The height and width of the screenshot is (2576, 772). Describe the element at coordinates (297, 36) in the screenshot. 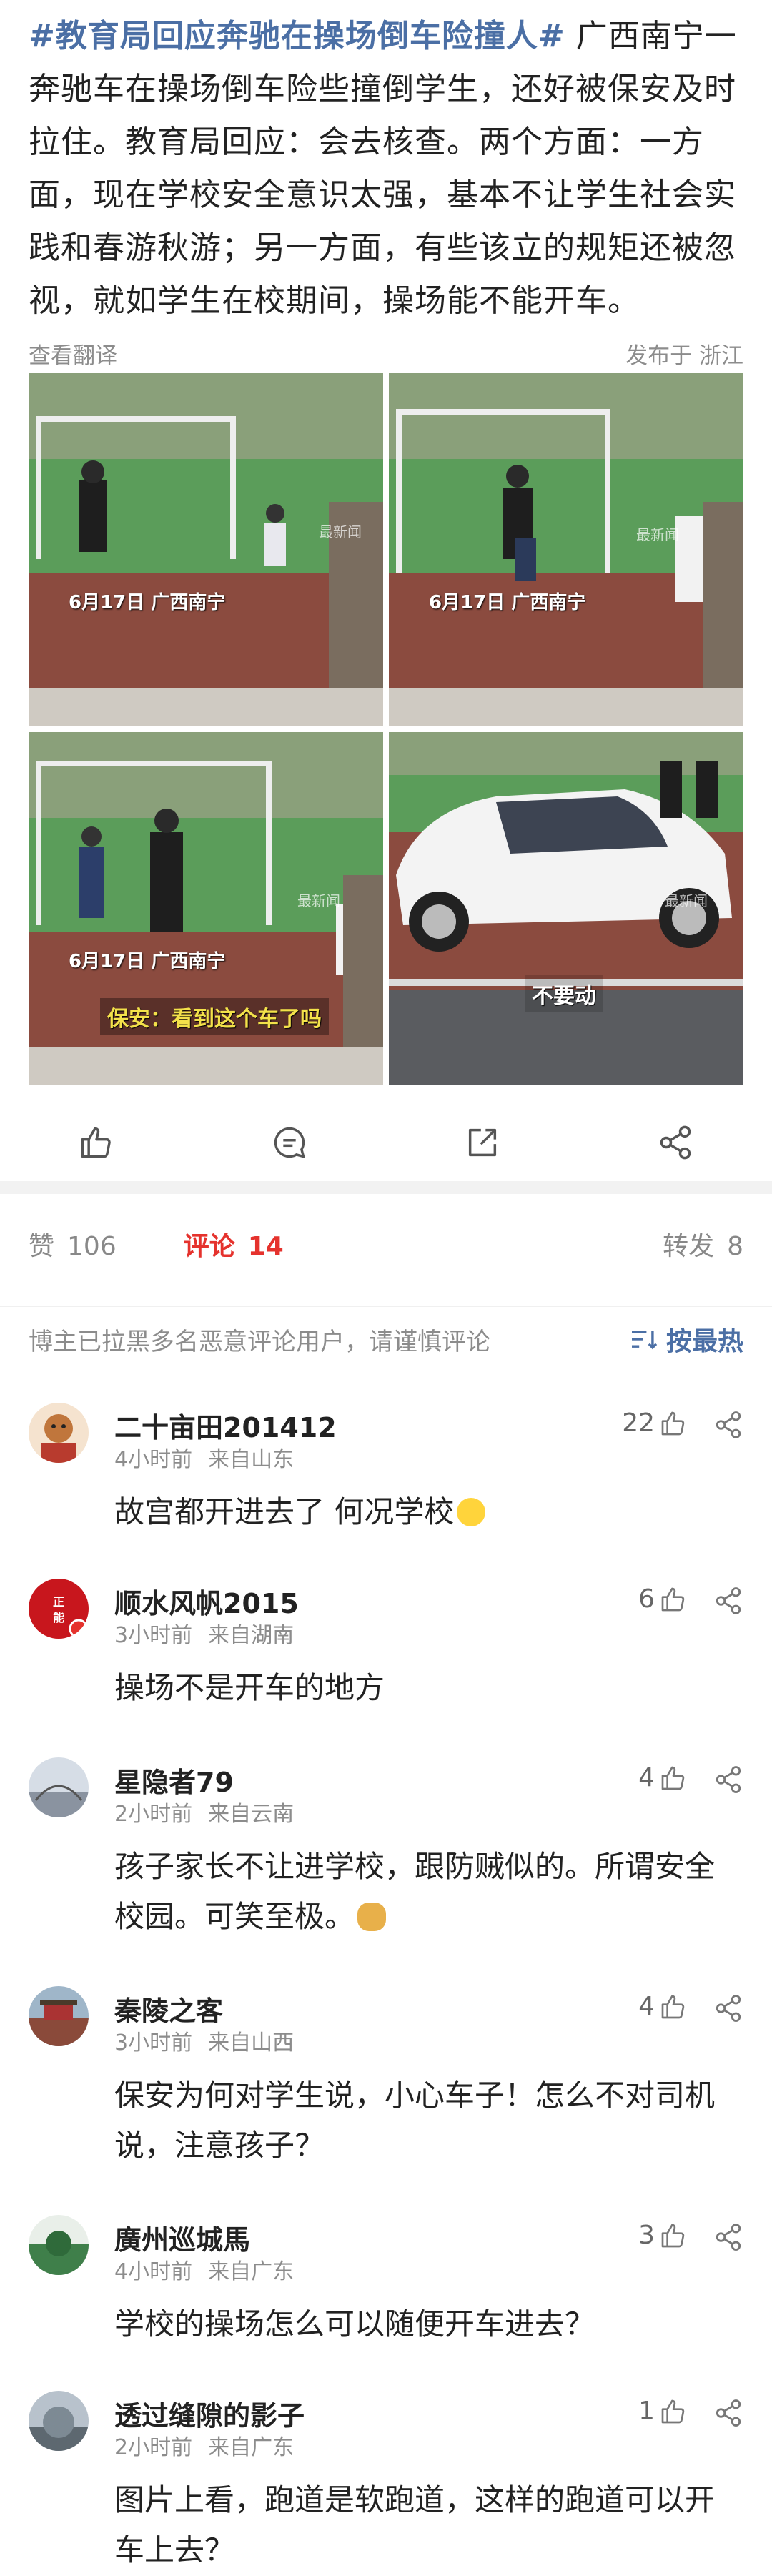

I see `hashtag-link: #教育局回应奔驰在操场倒车险撞人#` at that location.